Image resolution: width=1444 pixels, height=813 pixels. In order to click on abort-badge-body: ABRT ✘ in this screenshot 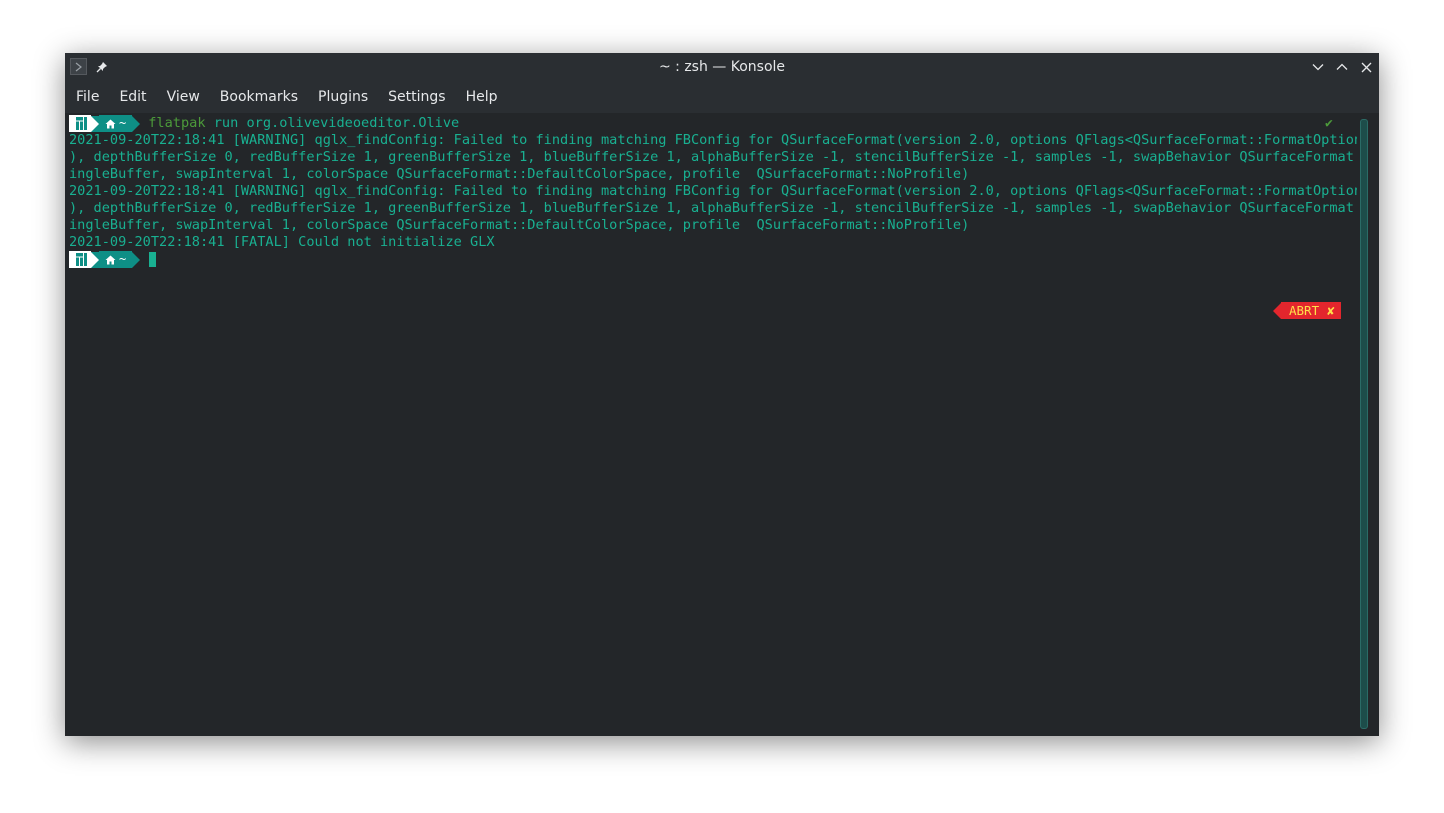, I will do `click(1311, 310)`.